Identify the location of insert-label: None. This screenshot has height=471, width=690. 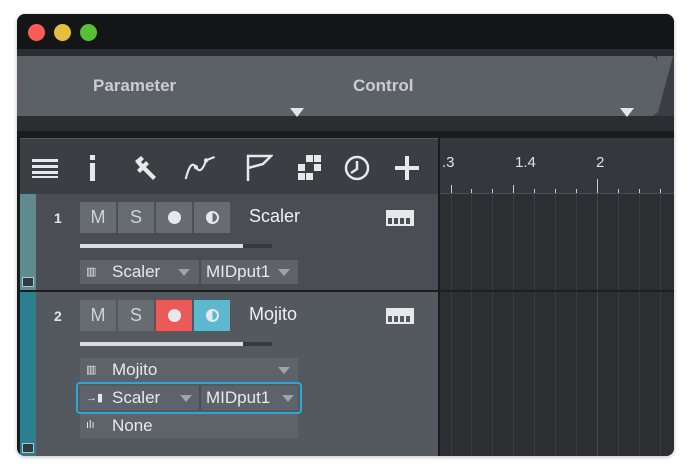
(132, 426).